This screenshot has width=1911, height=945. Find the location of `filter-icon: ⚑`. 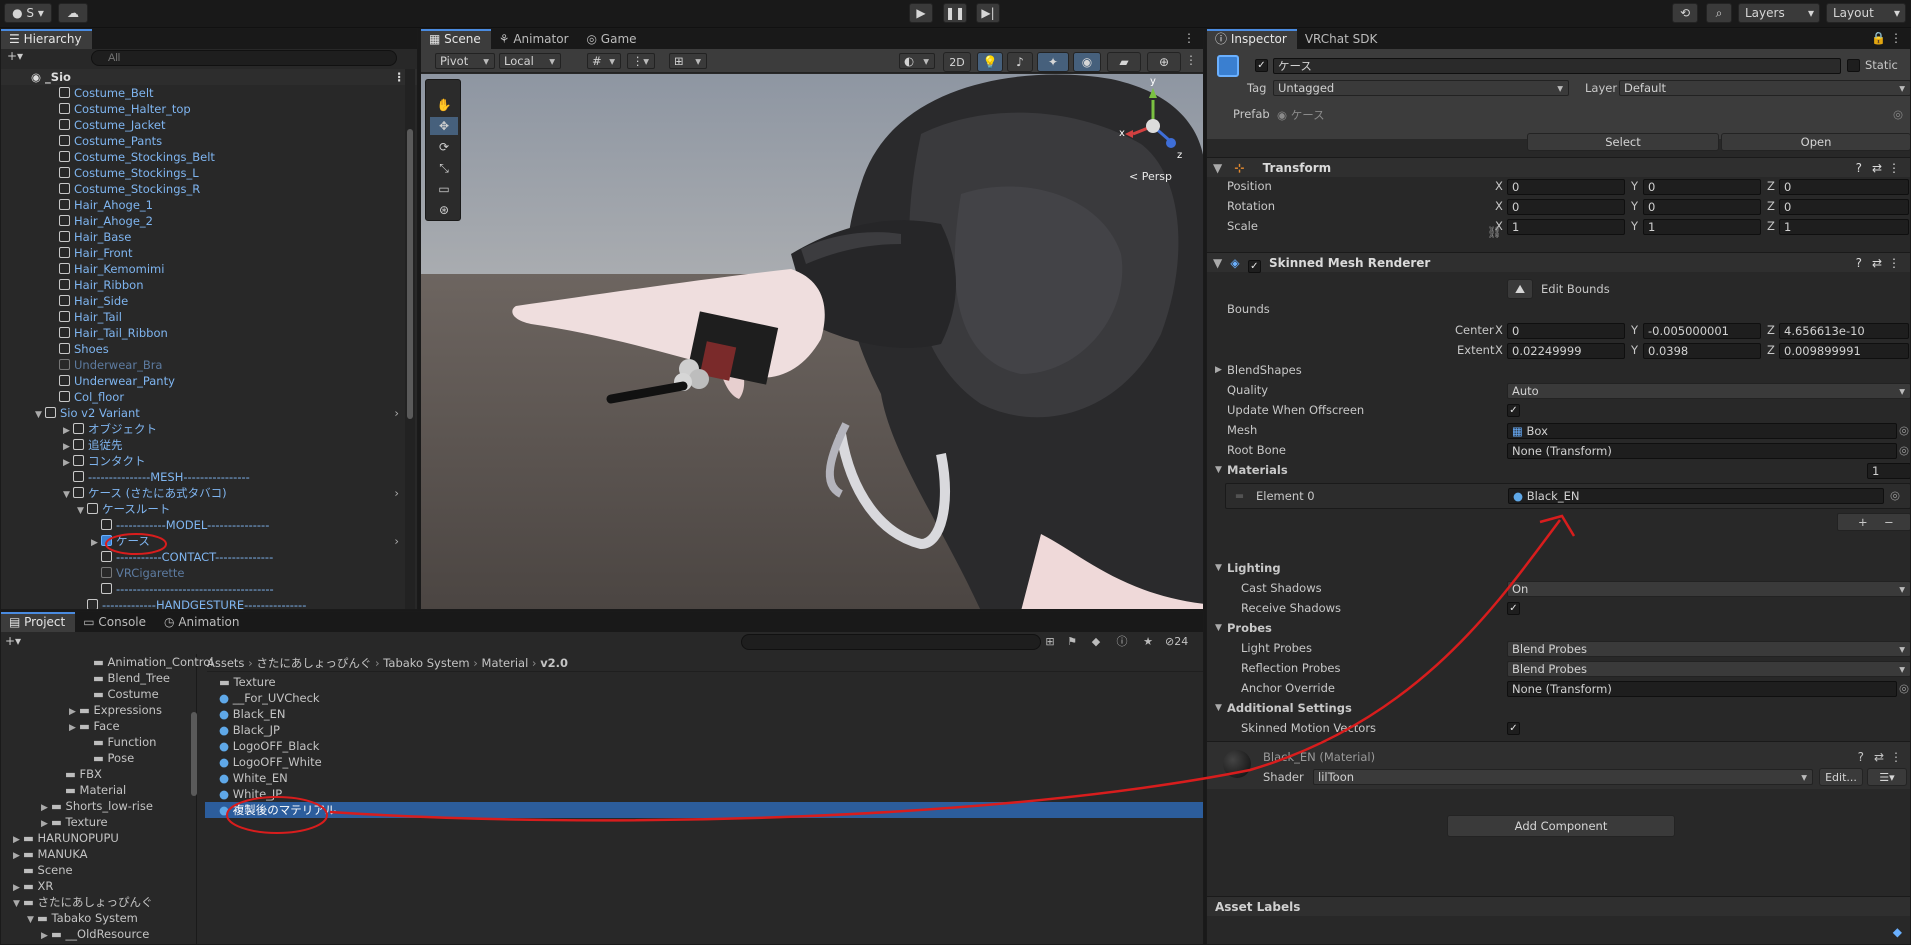

filter-icon: ⚑ is located at coordinates (1072, 642).